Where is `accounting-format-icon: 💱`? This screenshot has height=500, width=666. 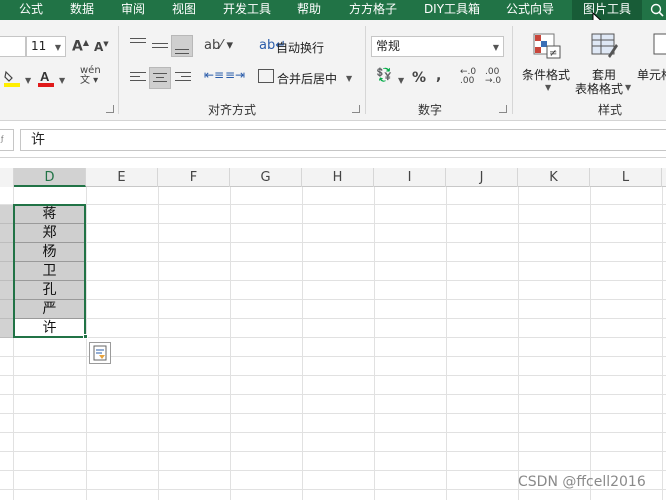
accounting-format-icon: 💱 is located at coordinates (384, 75).